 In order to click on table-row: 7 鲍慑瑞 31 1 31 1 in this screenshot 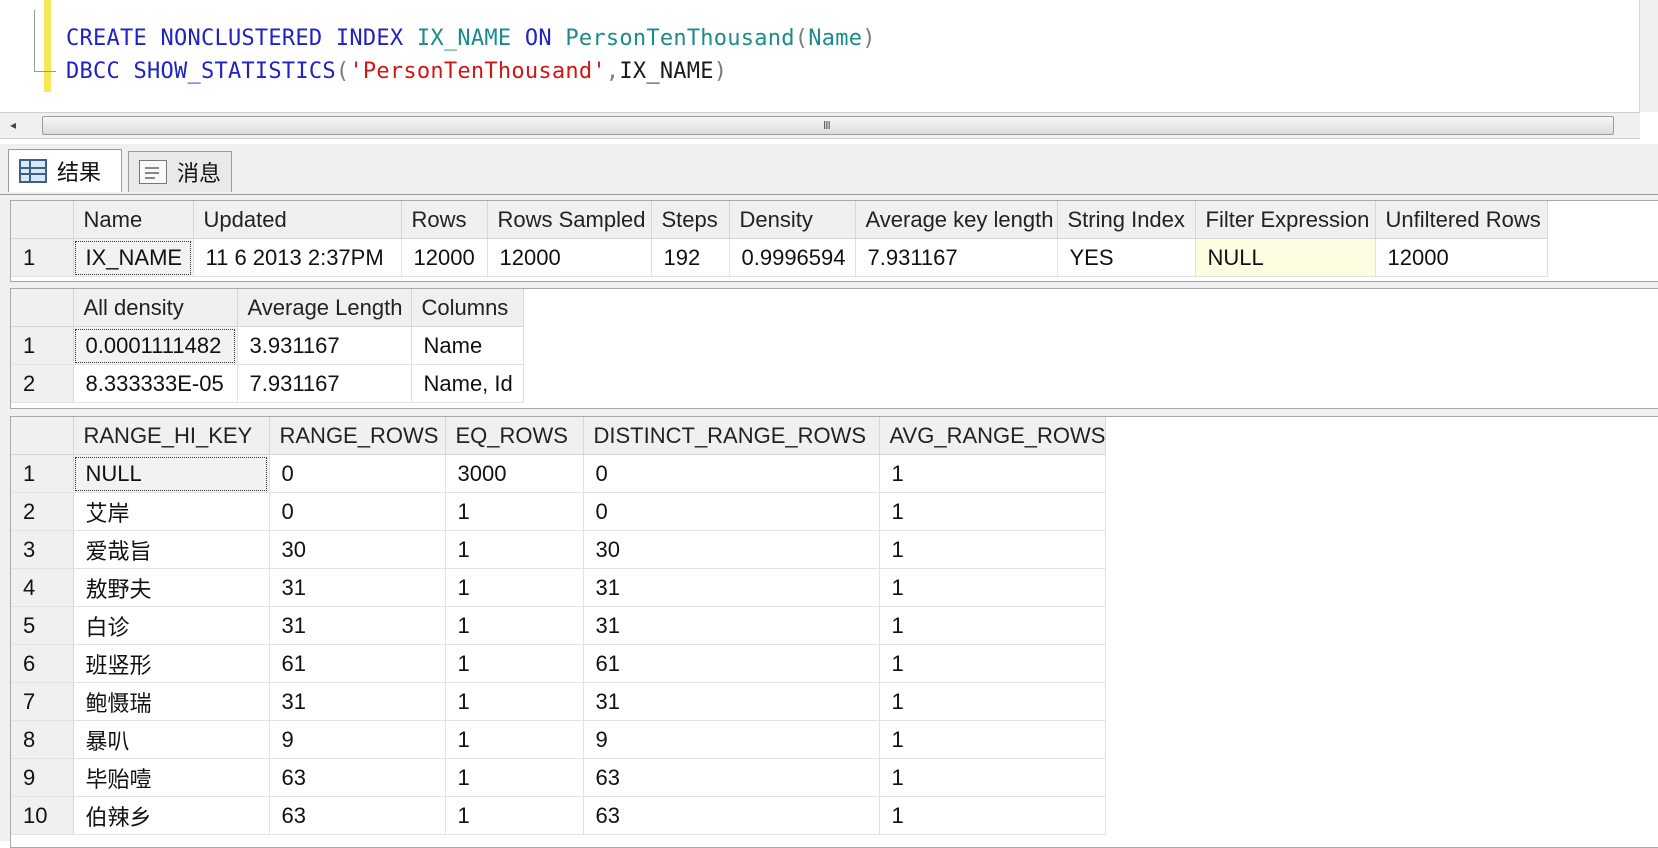, I will do `click(559, 701)`.